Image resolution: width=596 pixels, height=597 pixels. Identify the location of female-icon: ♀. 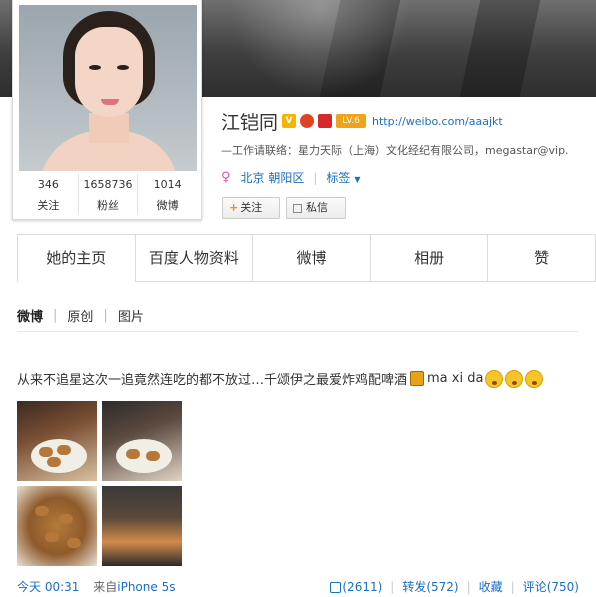
(226, 177).